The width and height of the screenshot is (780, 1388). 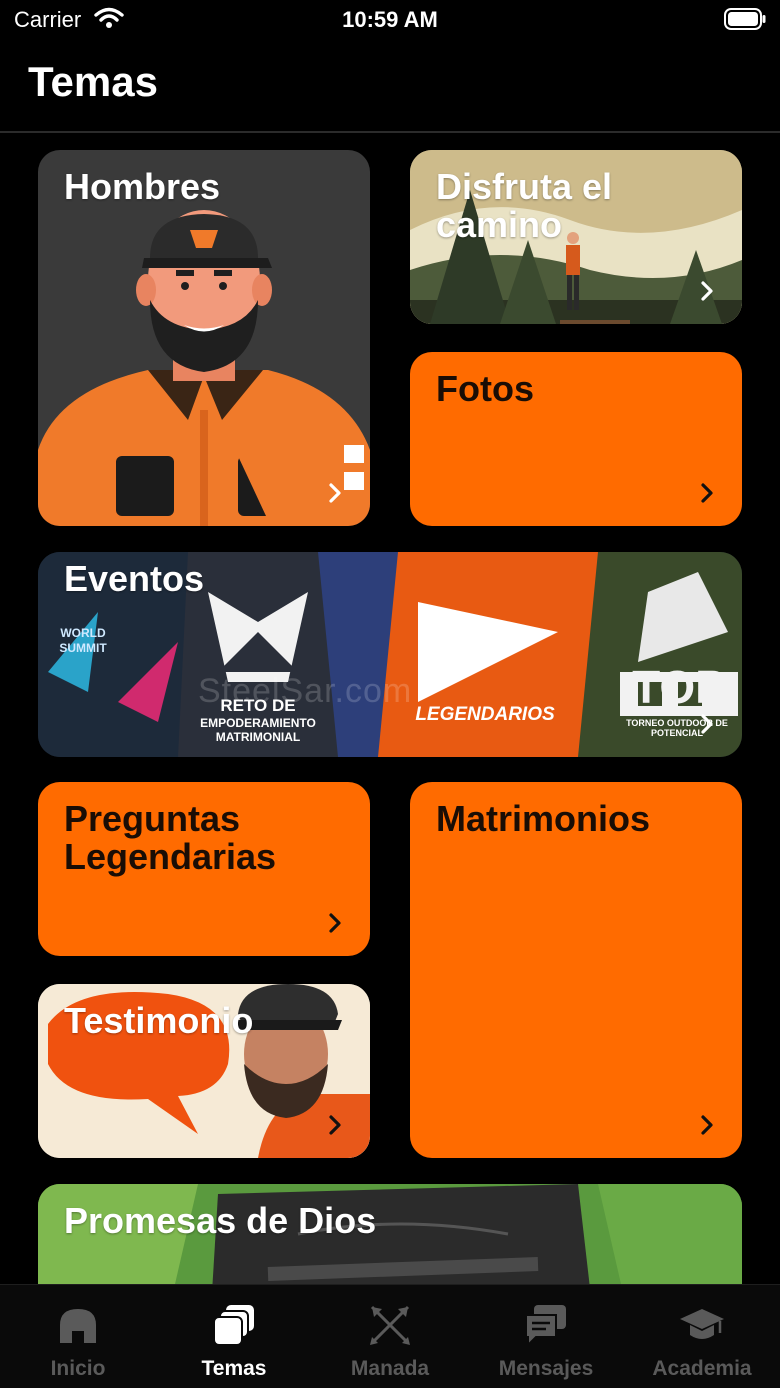 What do you see at coordinates (170, 837) in the screenshot?
I see `card-title-preguntas-legendarias: Preguntas Legendarias` at bounding box center [170, 837].